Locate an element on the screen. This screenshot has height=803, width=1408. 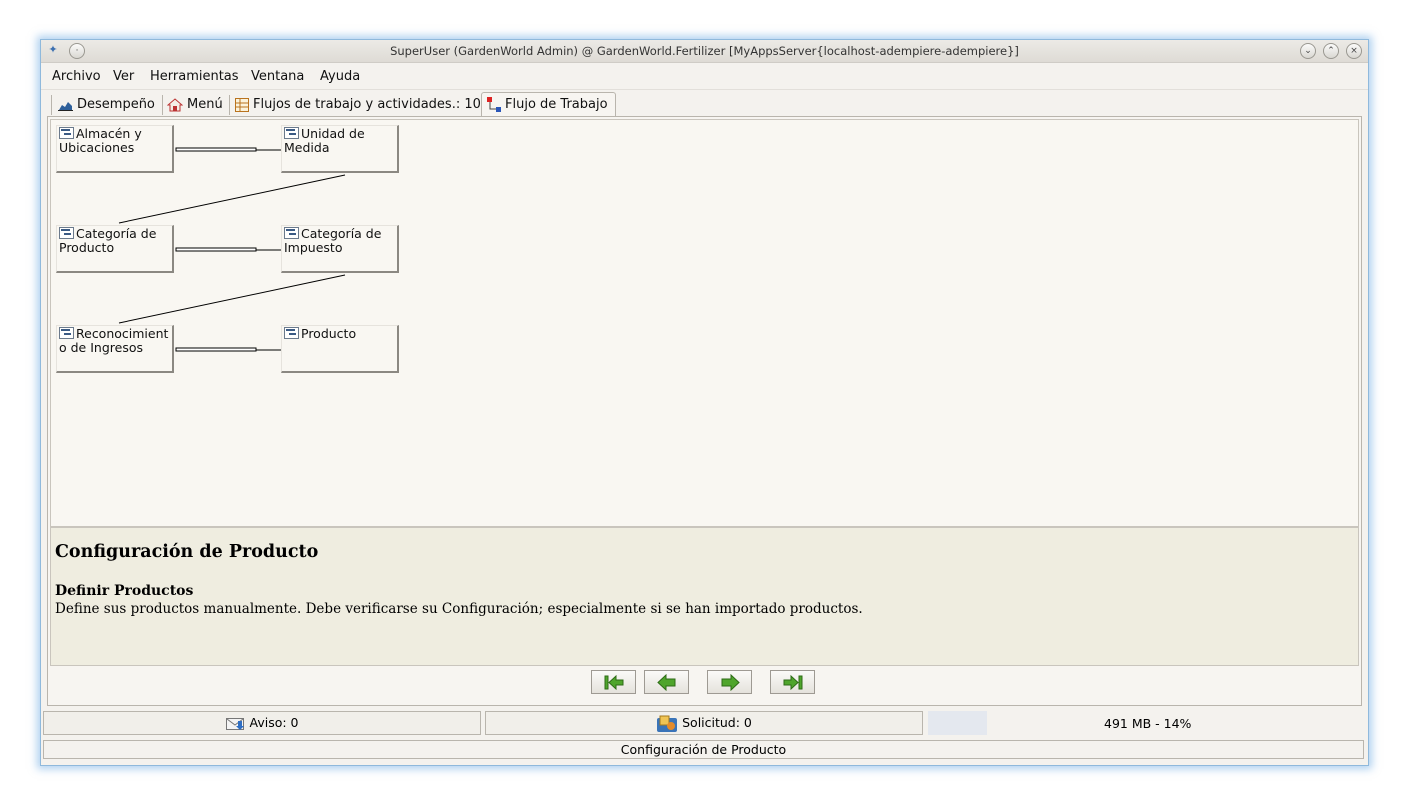
tab-flujos-actividades: Flujos de trabajo y actividades.: 10 is located at coordinates (355, 105).